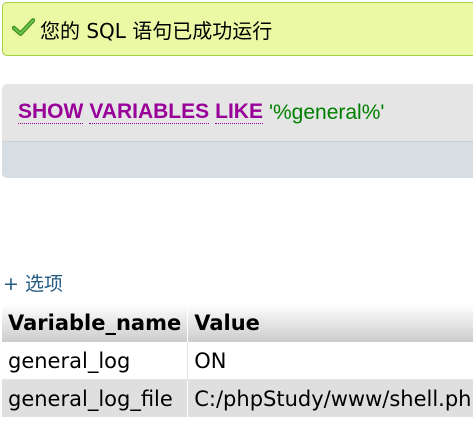 The height and width of the screenshot is (447, 473). Describe the element at coordinates (330, 398) in the screenshot. I see `cell-value: C:/phpStudy/www/shell.php` at that location.